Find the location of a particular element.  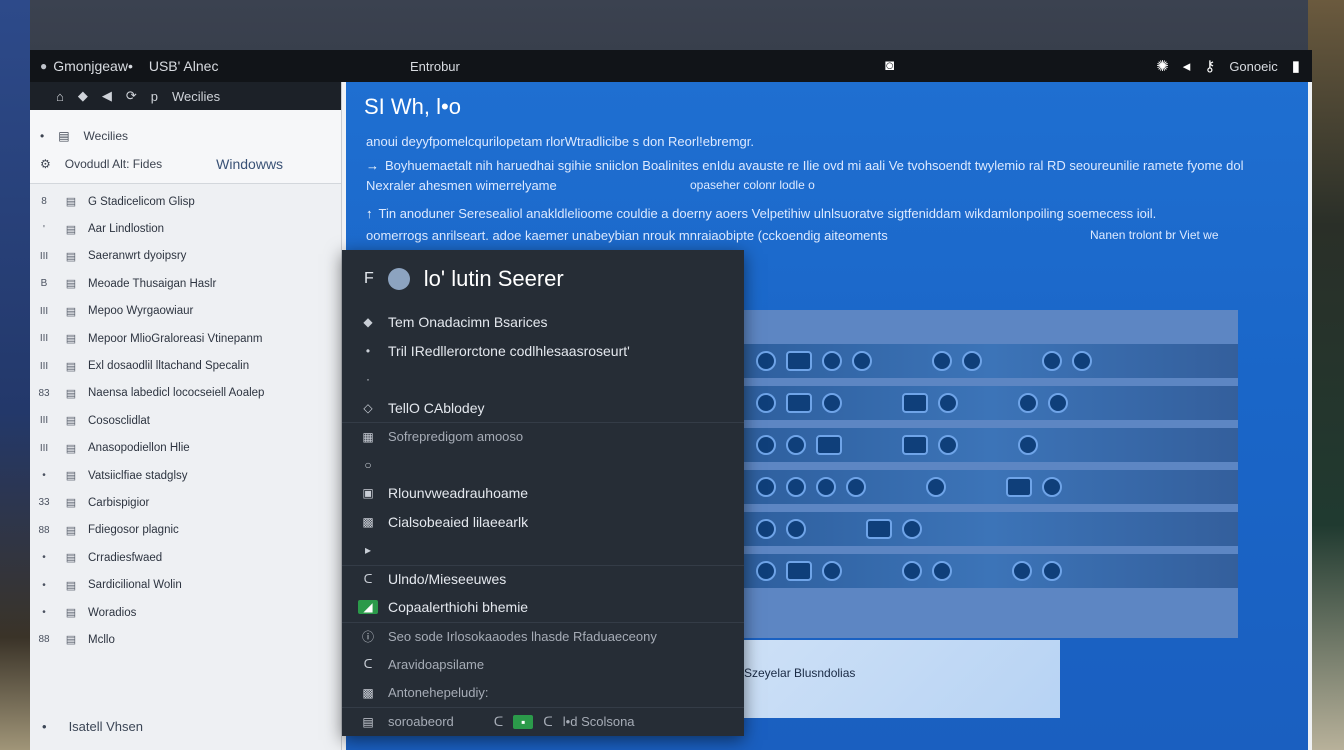

sidebar-item: • ▤ Woradios is located at coordinates (185, 612).